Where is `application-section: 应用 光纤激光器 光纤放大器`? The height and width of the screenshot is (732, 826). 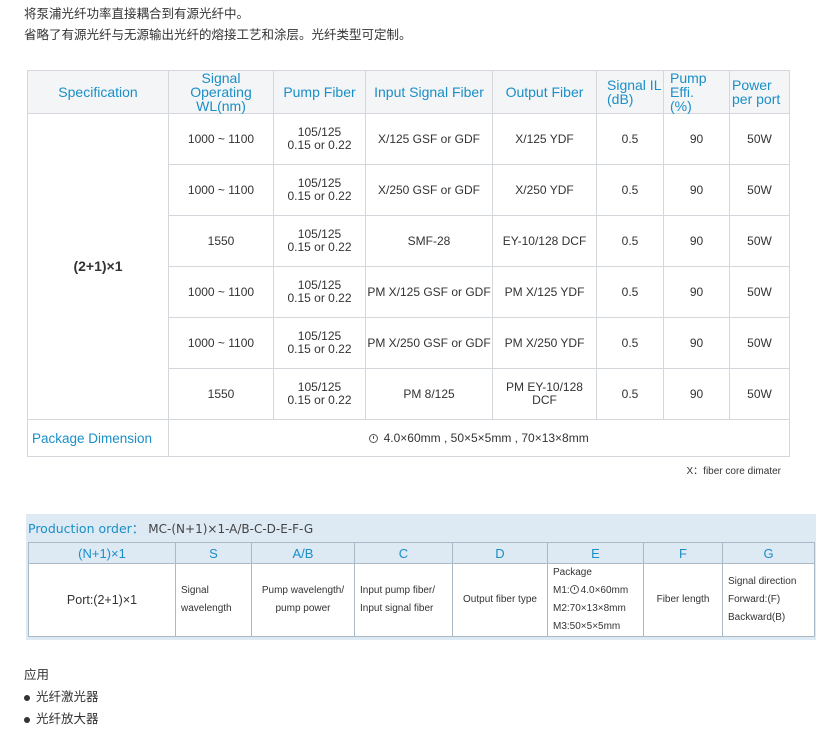
application-section: 应用 光纤激光器 光纤放大器 is located at coordinates (61, 697).